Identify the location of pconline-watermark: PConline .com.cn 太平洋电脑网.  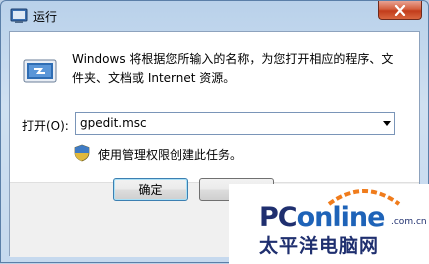
(329, 224).